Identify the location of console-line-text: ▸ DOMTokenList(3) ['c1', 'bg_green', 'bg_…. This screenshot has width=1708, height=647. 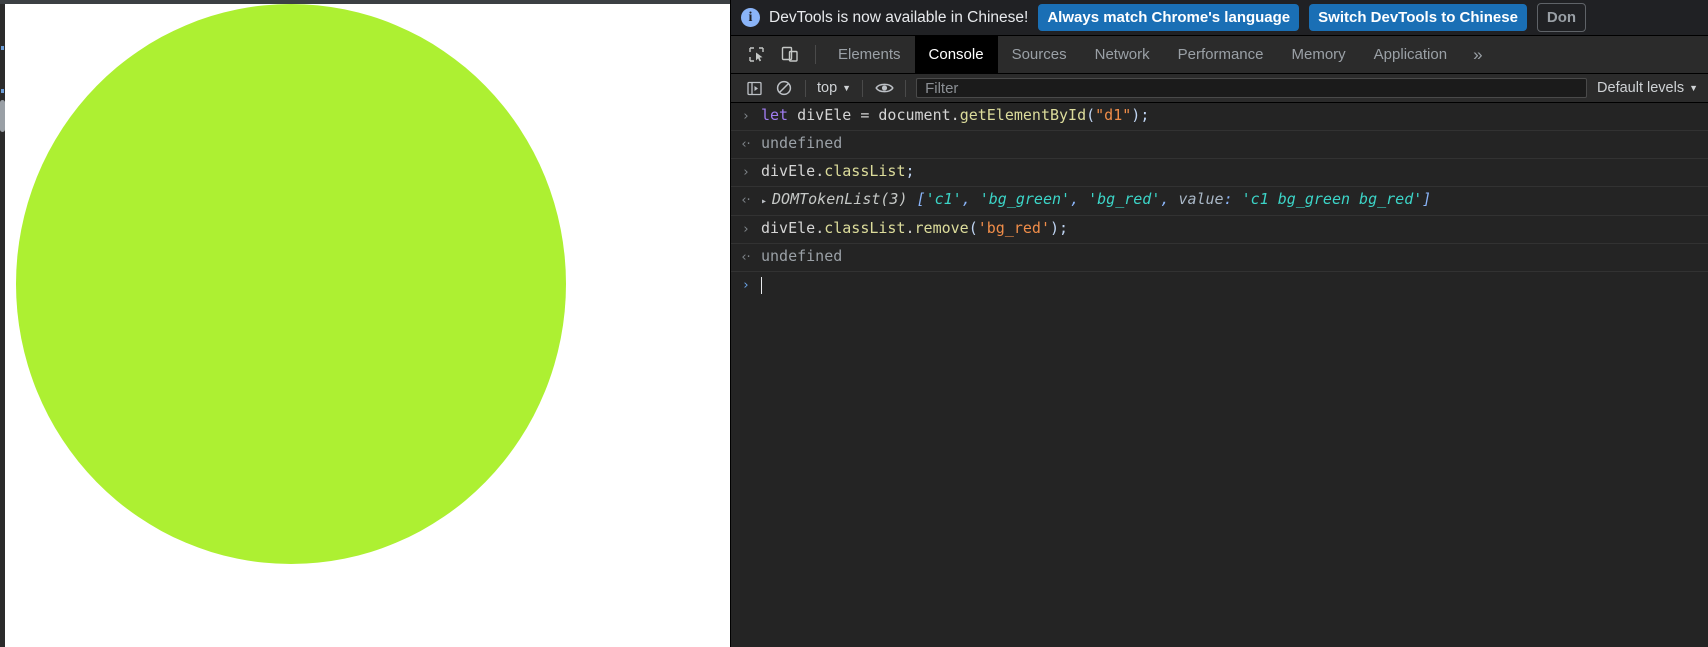
(1096, 200).